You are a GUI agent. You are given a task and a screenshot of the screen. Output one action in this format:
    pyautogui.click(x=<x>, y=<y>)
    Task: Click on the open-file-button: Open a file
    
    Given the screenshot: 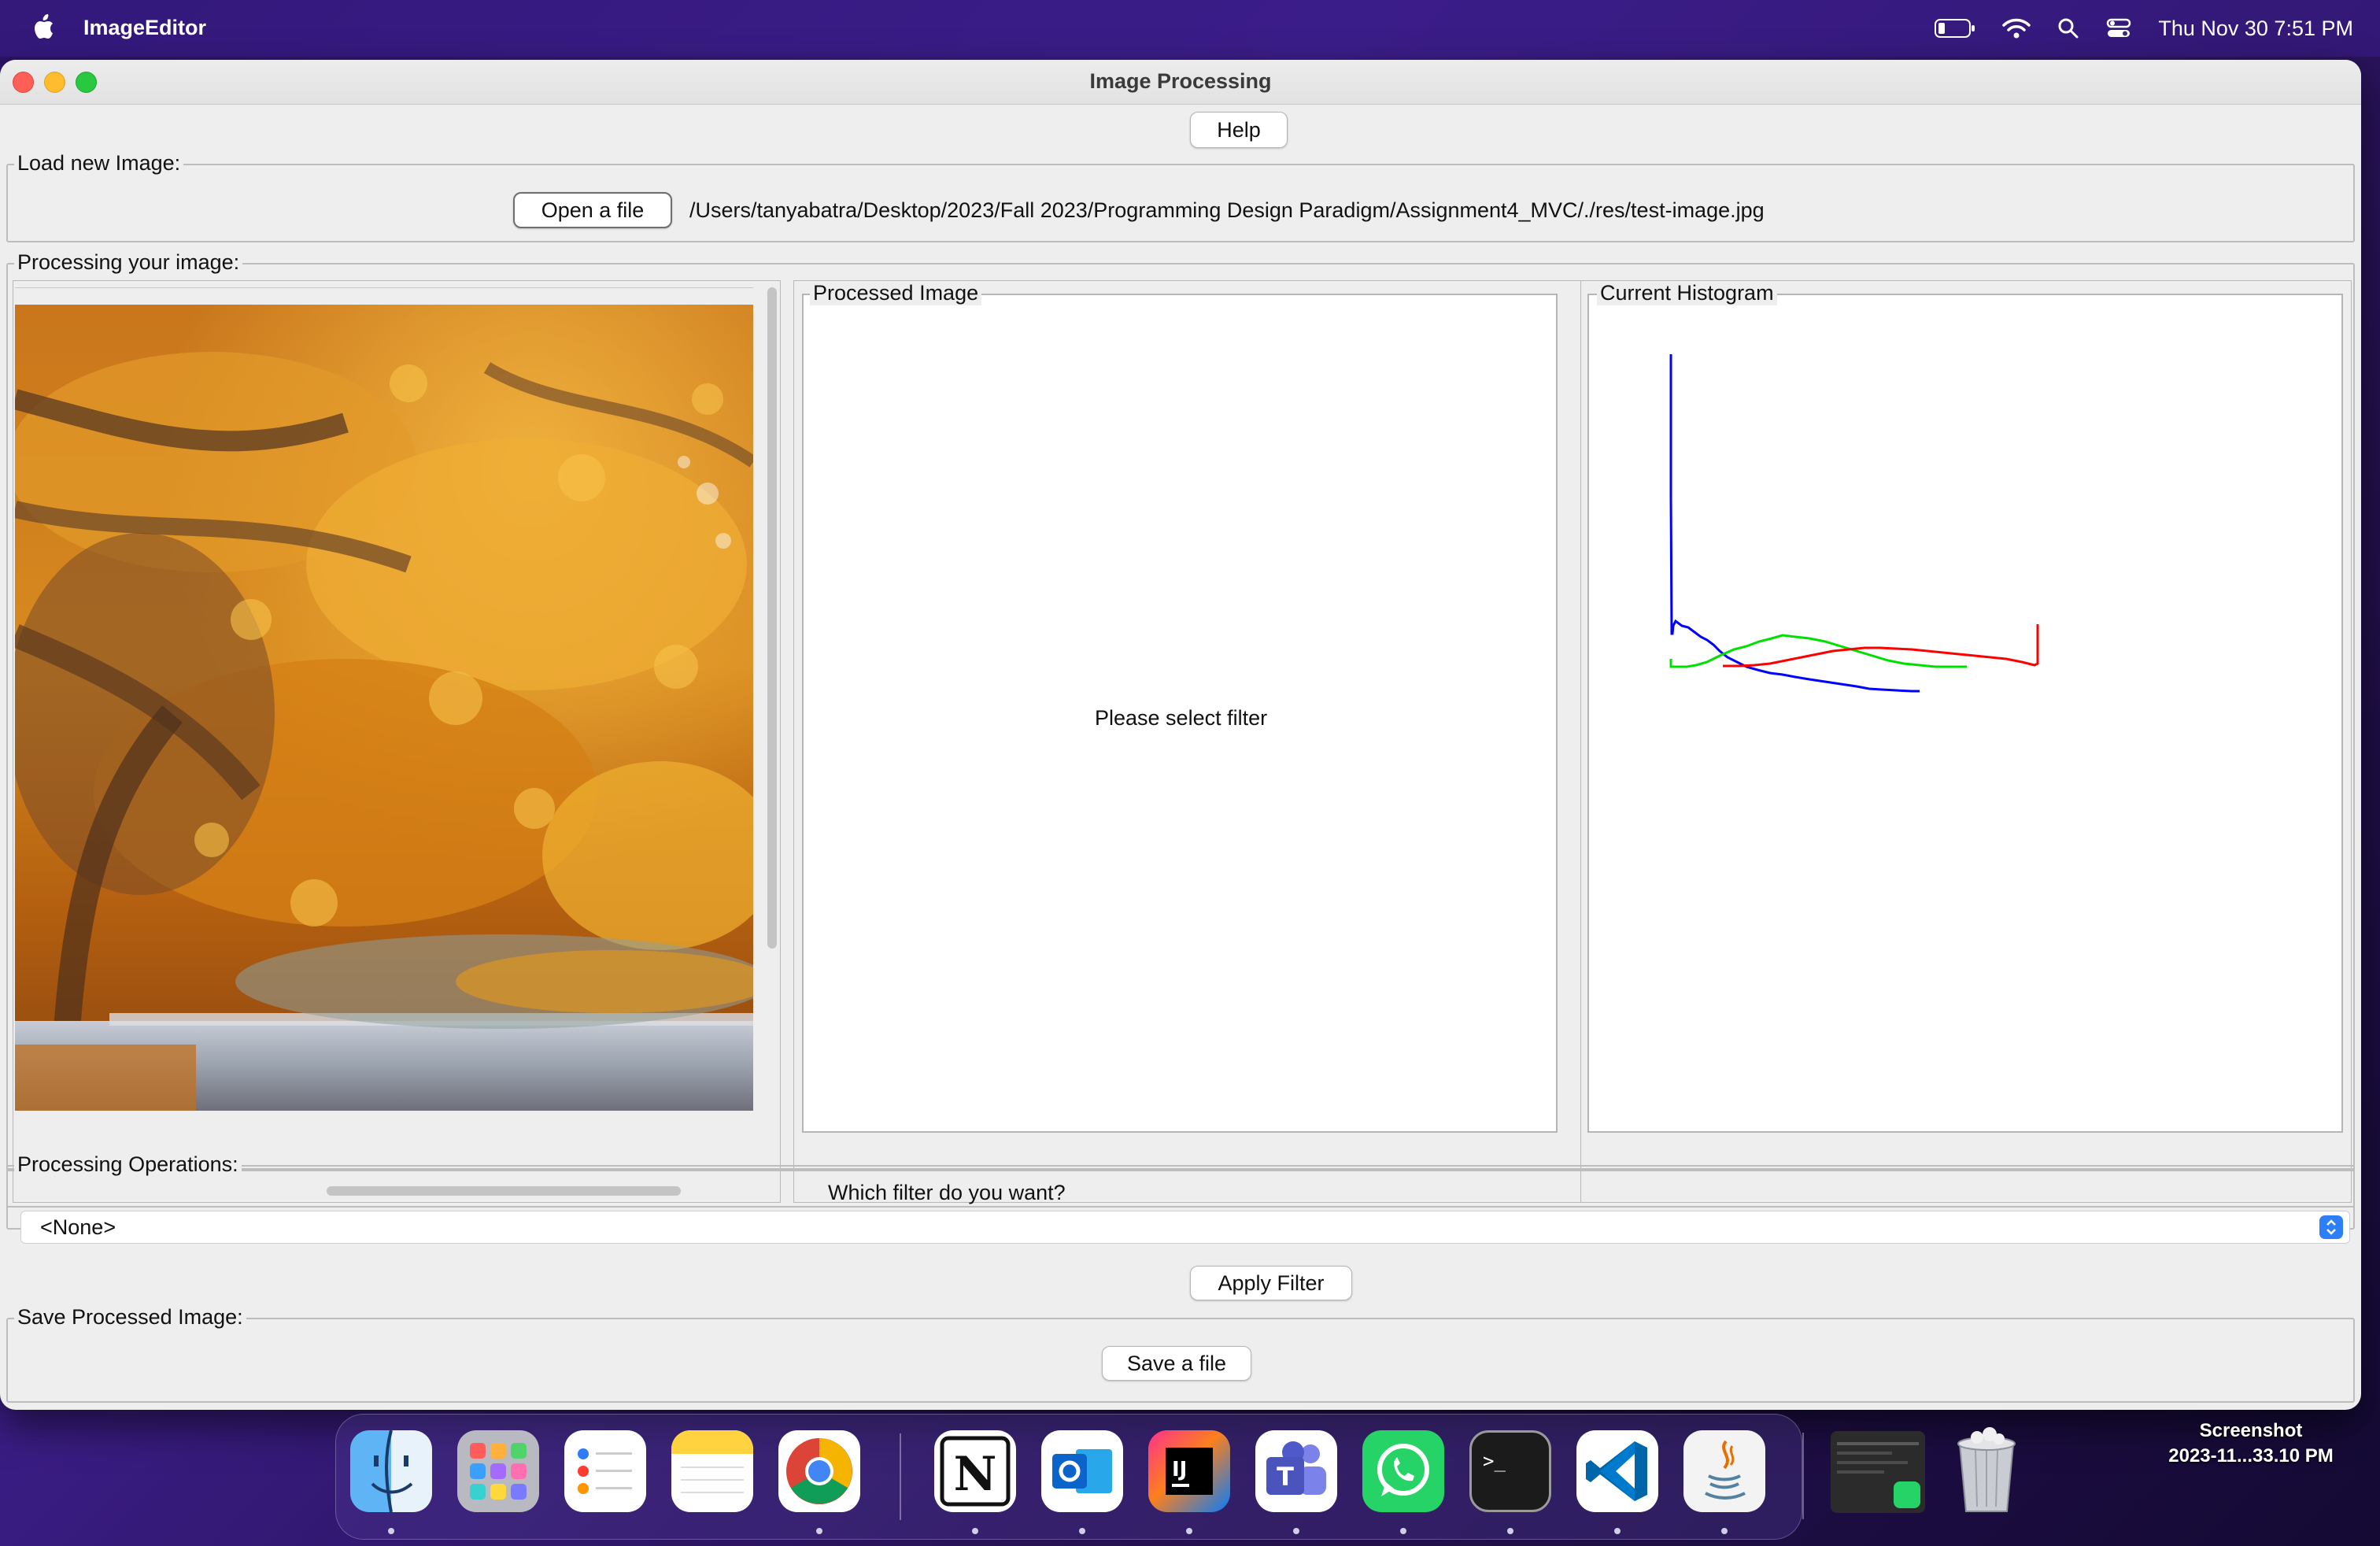 What is the action you would take?
    pyautogui.click(x=592, y=210)
    